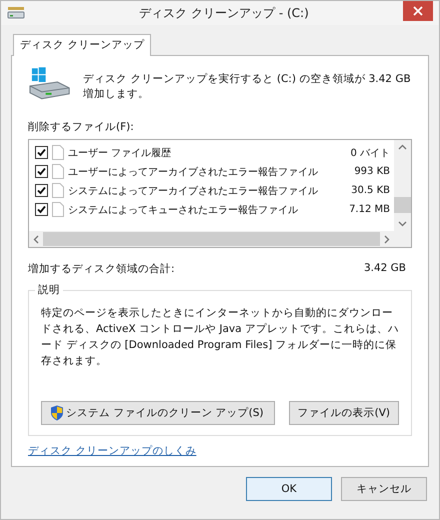  What do you see at coordinates (370, 153) in the screenshot?
I see `file-size: 0 バイト` at bounding box center [370, 153].